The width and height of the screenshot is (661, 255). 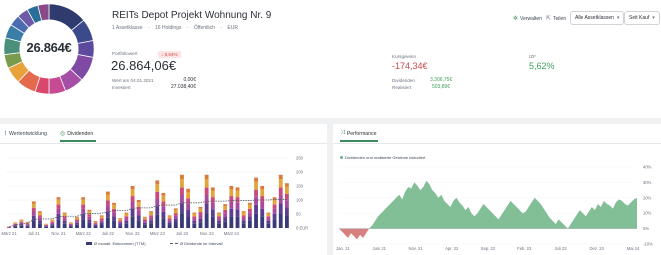 What do you see at coordinates (343, 248) in the screenshot?
I see `x-tick-label: Jan. 21` at bounding box center [343, 248].